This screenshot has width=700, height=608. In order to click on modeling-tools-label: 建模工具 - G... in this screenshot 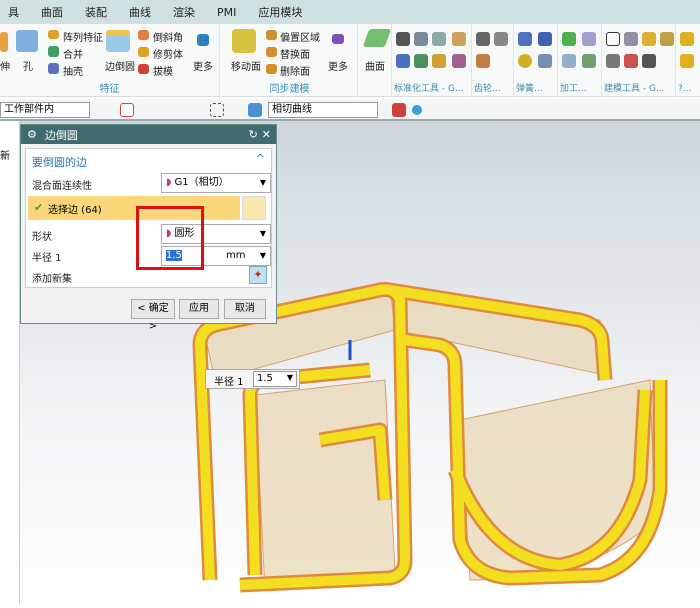, I will do `click(634, 87)`.